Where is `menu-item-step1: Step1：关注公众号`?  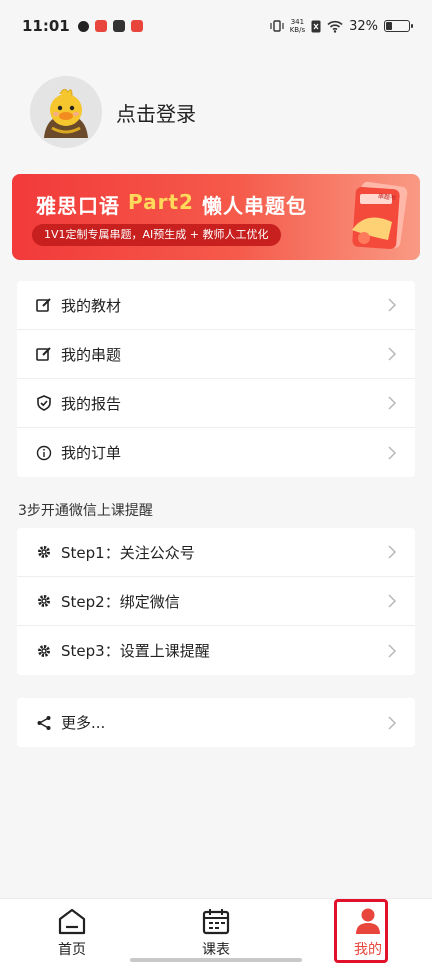
menu-item-step1: Step1：关注公众号 is located at coordinates (216, 552).